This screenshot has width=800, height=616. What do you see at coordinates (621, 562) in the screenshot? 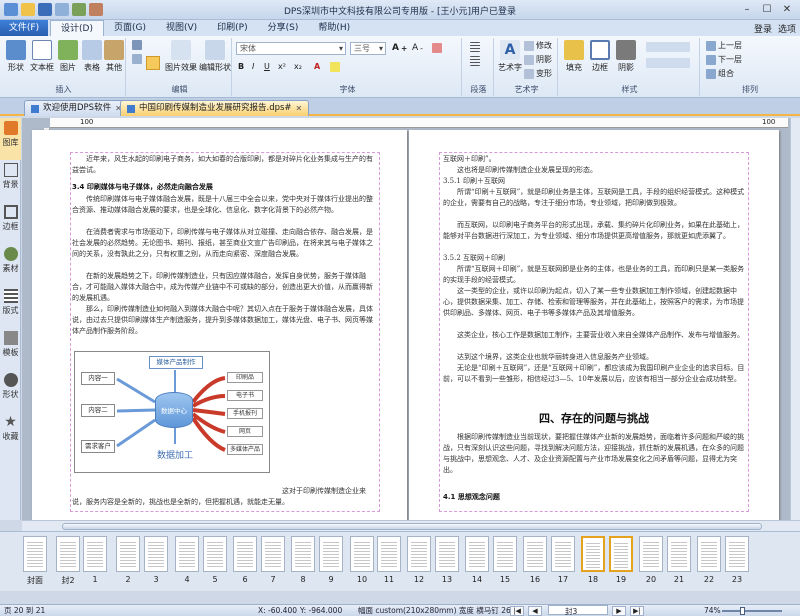
I see `page-thumbnail-selected: 19` at bounding box center [621, 562].